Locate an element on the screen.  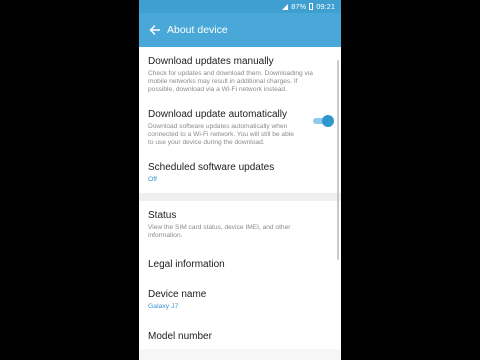
legal-information-item: Legal information is located at coordinates (240, 263).